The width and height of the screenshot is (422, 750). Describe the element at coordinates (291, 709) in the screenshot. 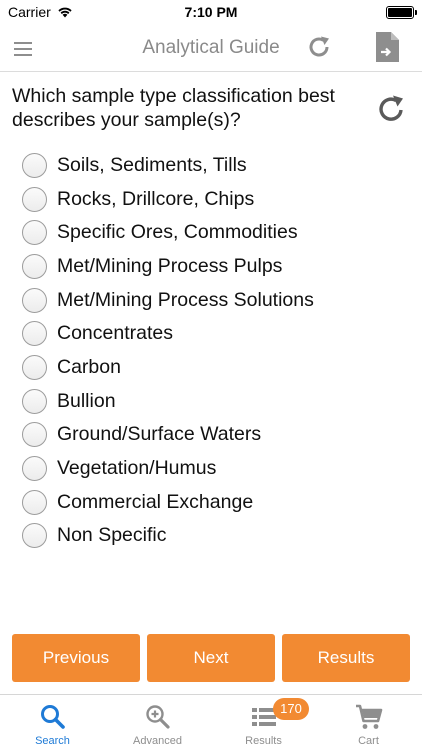

I see `results-count-badge: 170` at that location.